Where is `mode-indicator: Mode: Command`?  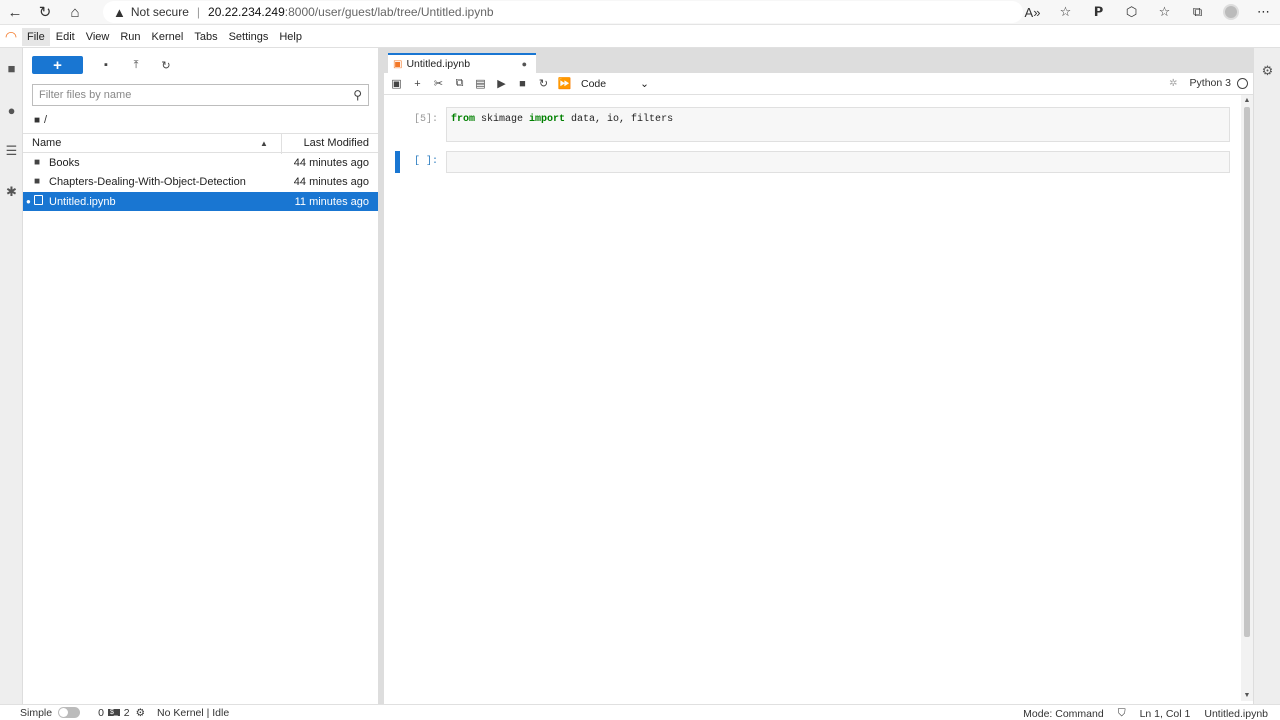 mode-indicator: Mode: Command is located at coordinates (1063, 713).